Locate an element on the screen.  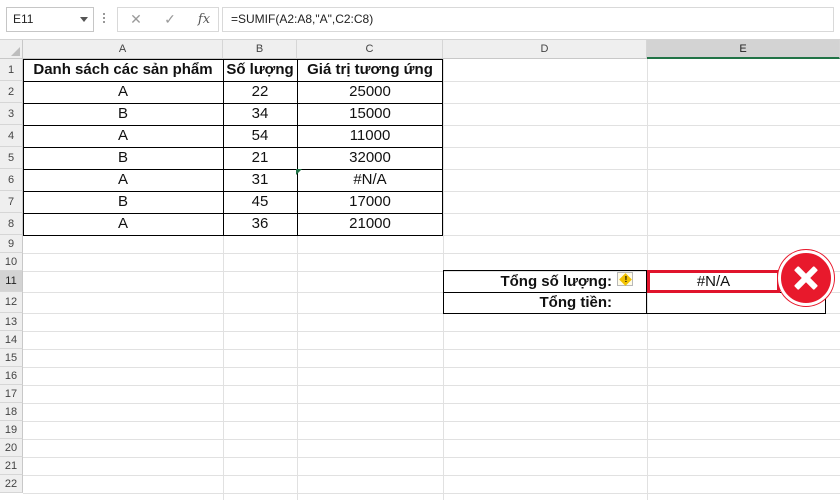
cell-a6: A is located at coordinates (123, 180).